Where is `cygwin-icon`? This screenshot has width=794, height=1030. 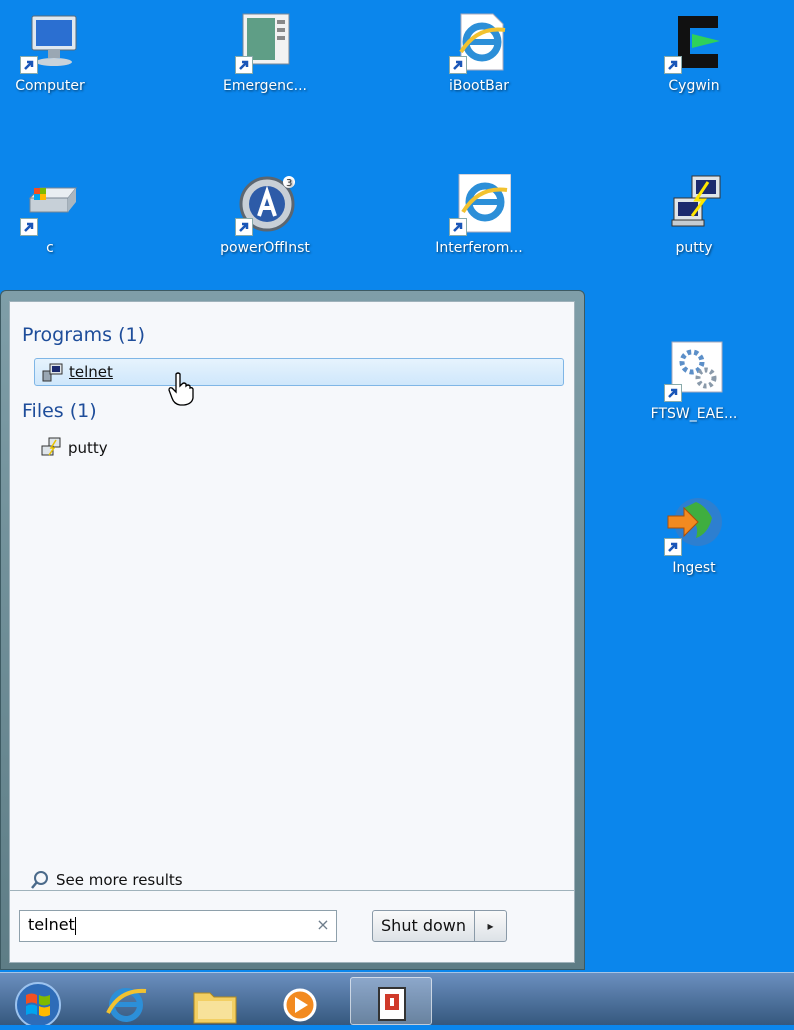 cygwin-icon is located at coordinates (694, 43).